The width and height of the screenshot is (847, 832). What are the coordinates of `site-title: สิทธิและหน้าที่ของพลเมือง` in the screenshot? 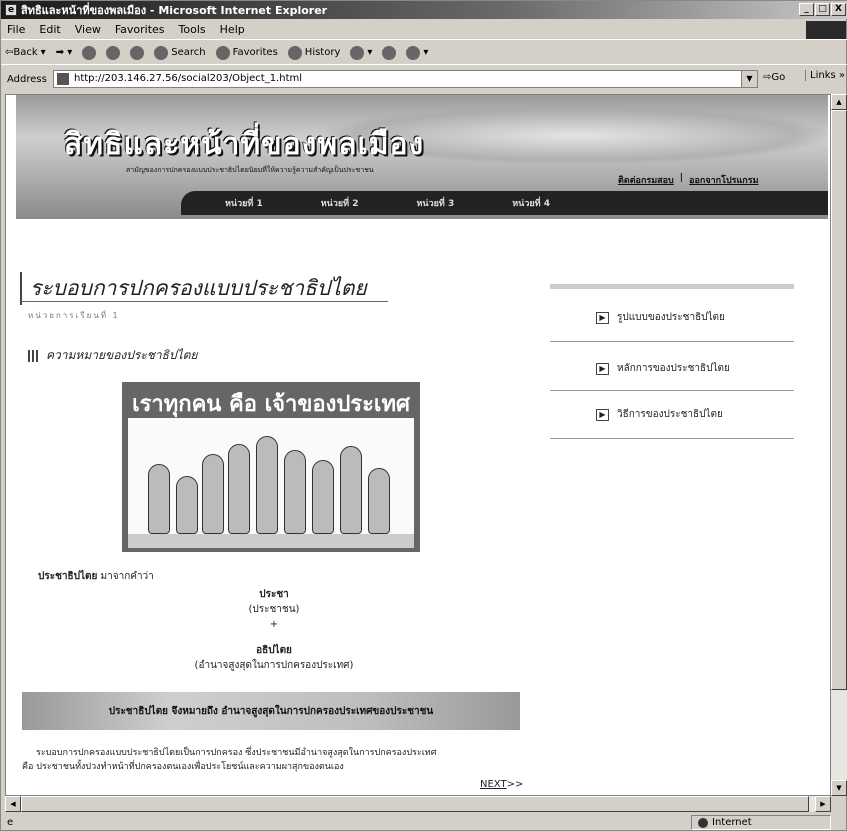 It's located at (244, 144).